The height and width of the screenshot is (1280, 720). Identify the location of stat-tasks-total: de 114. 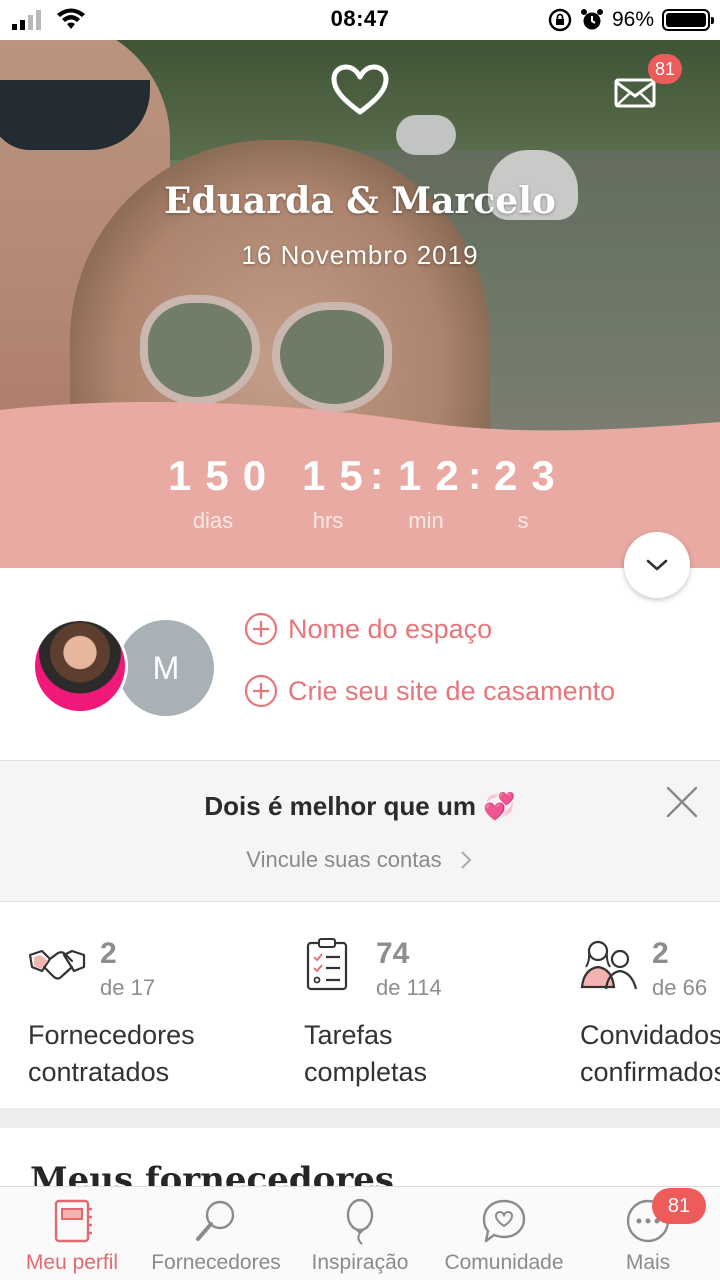
(409, 987).